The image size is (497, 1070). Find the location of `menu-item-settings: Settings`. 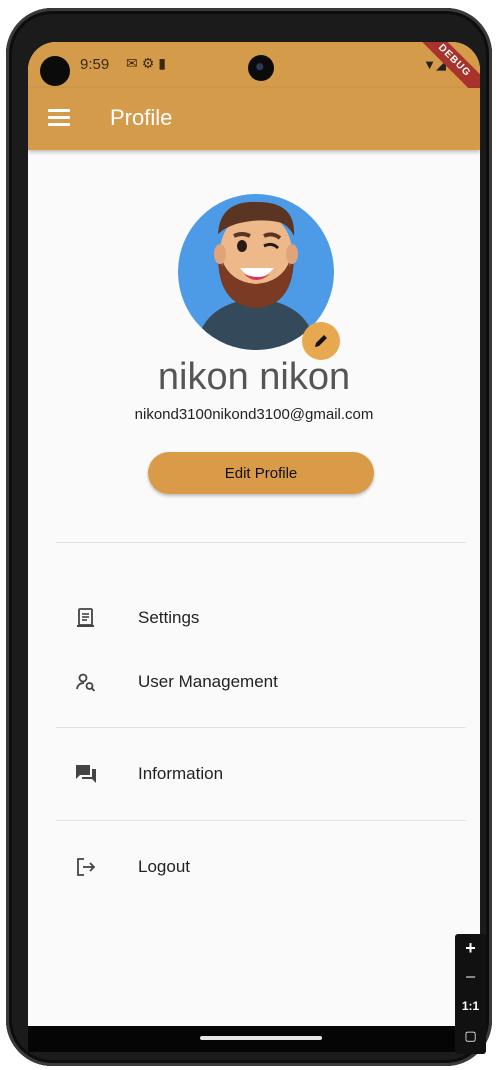

menu-item-settings: Settings is located at coordinates (254, 618).